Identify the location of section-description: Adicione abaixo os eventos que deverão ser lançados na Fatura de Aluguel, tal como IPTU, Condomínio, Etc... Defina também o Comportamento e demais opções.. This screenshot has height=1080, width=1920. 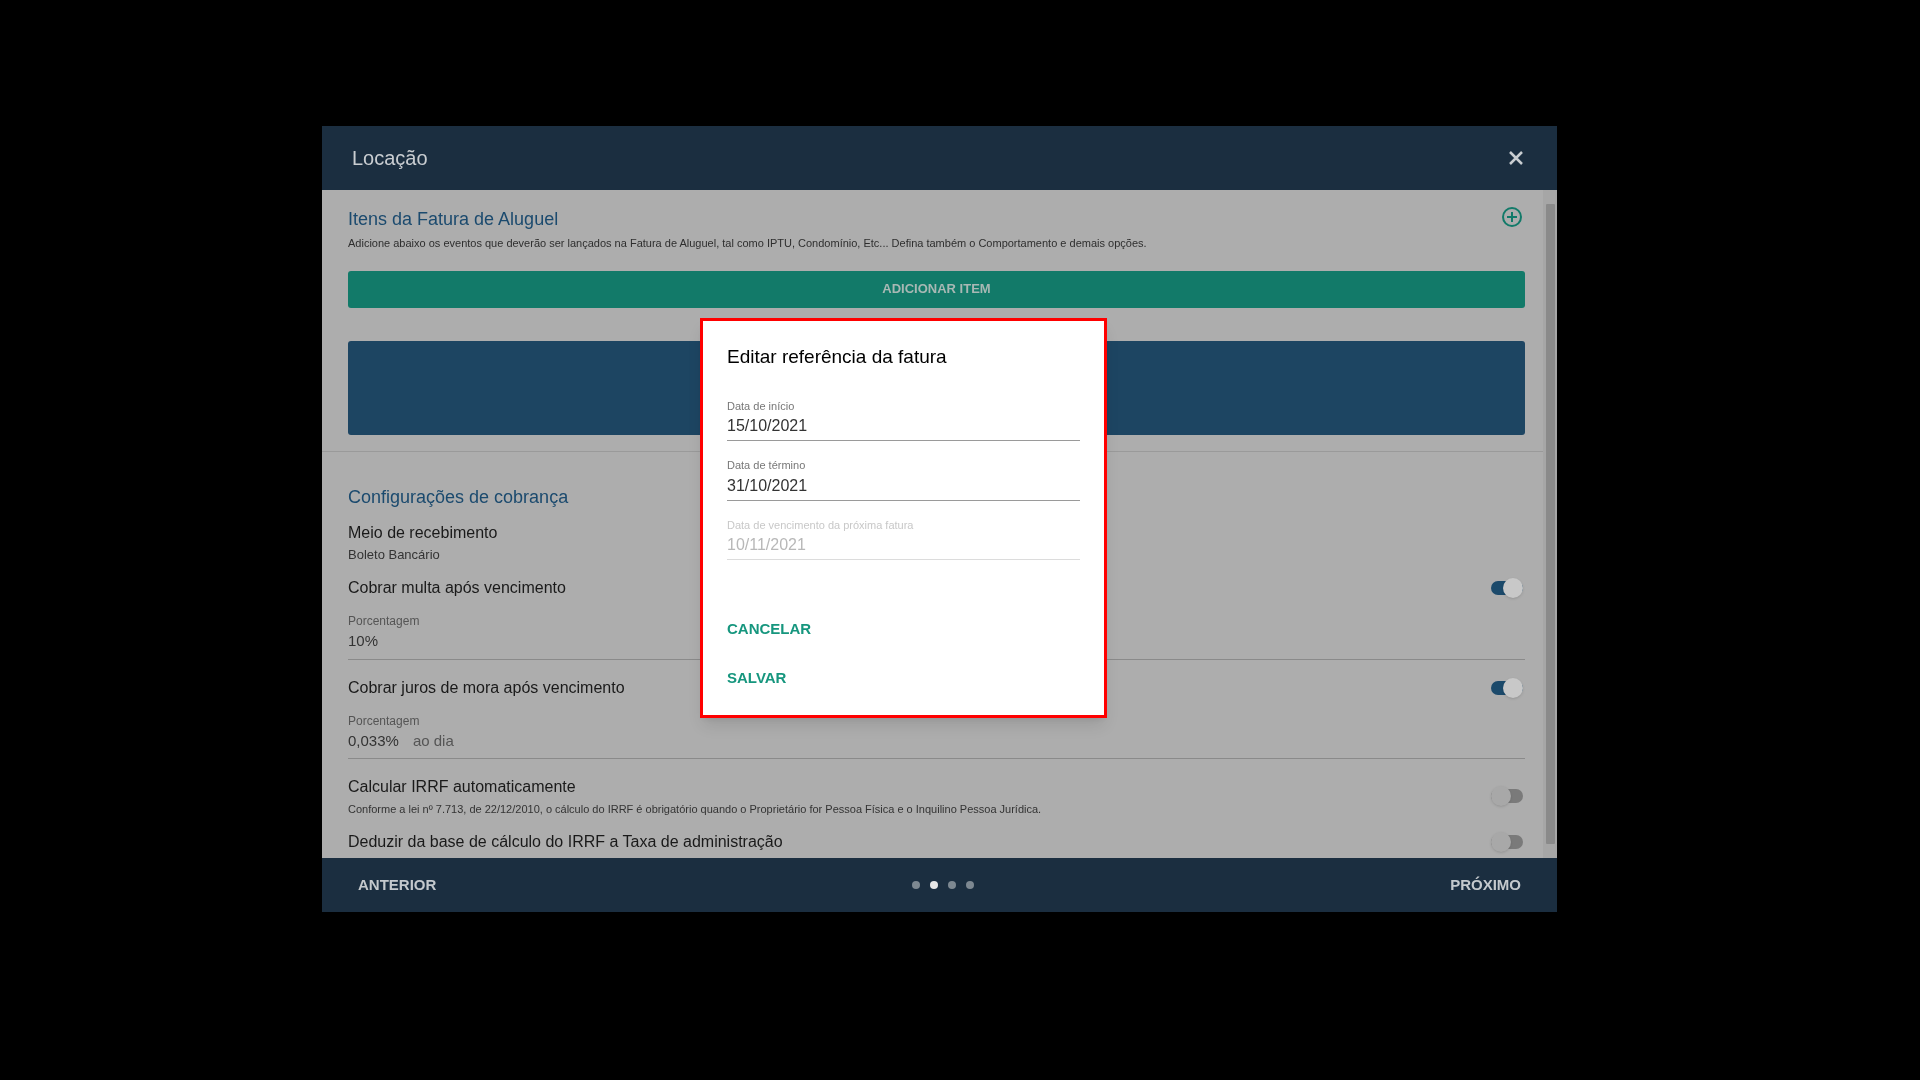
(747, 243).